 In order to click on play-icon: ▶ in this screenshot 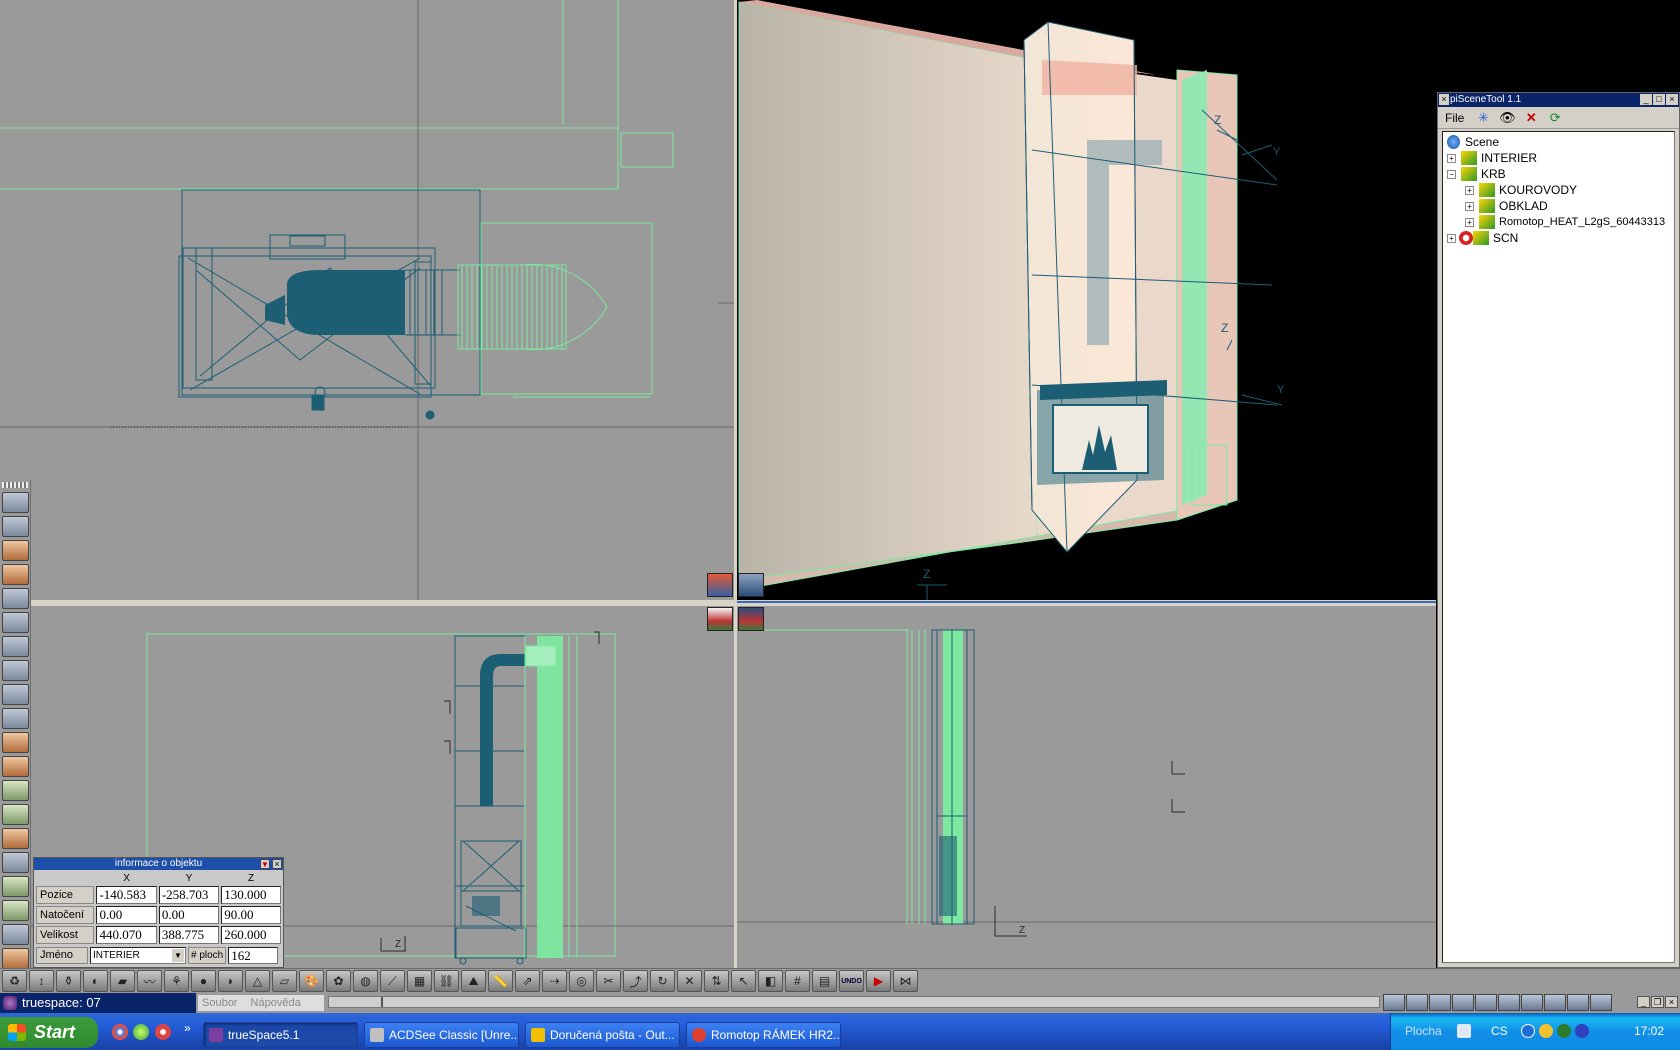, I will do `click(878, 981)`.